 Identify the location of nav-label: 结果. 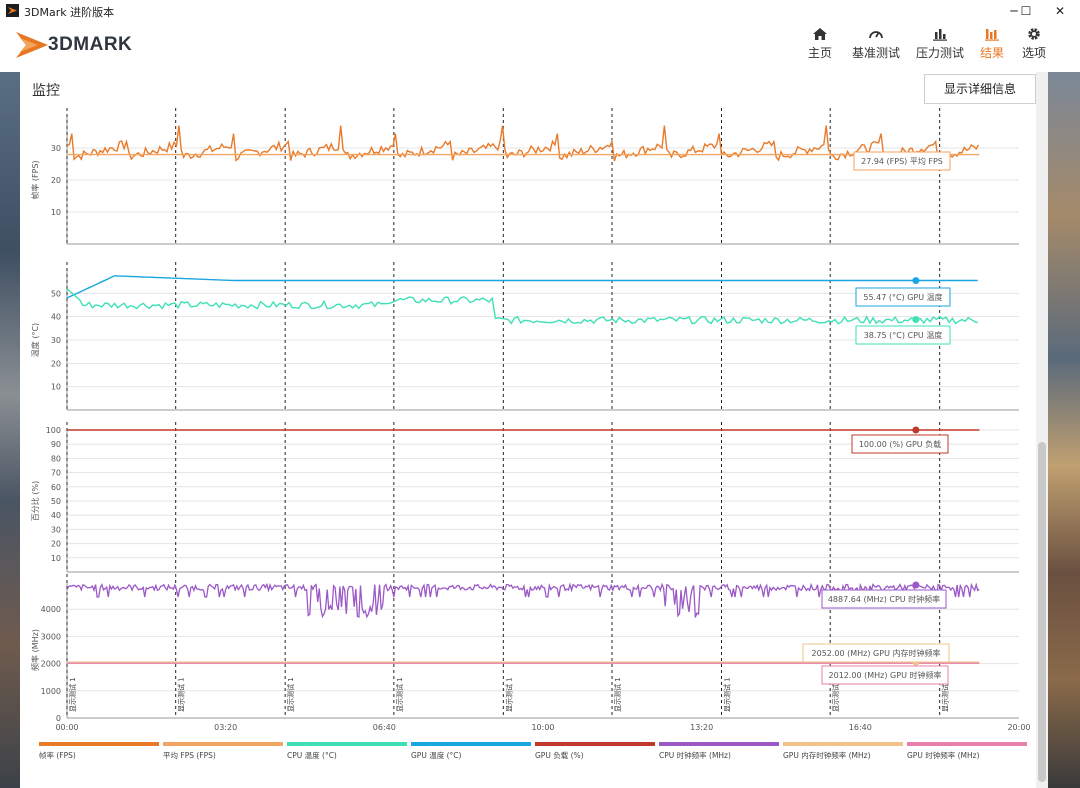
(992, 53).